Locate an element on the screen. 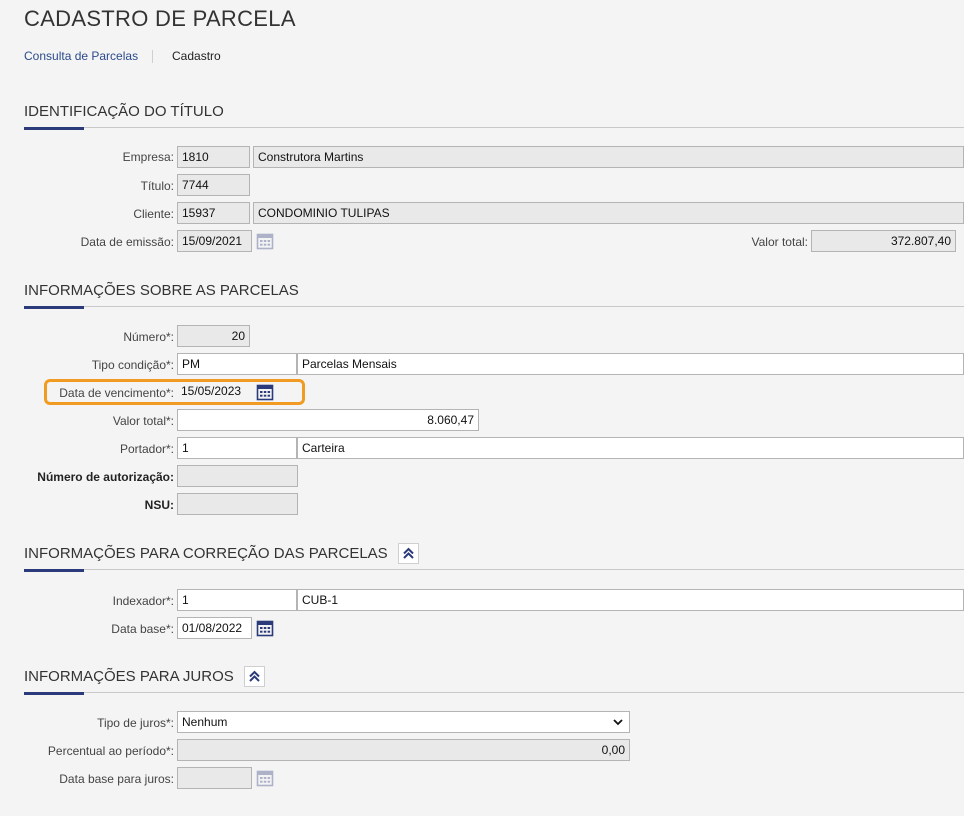 The width and height of the screenshot is (964, 816). tipo-juros-select: Nenhum is located at coordinates (403, 722).